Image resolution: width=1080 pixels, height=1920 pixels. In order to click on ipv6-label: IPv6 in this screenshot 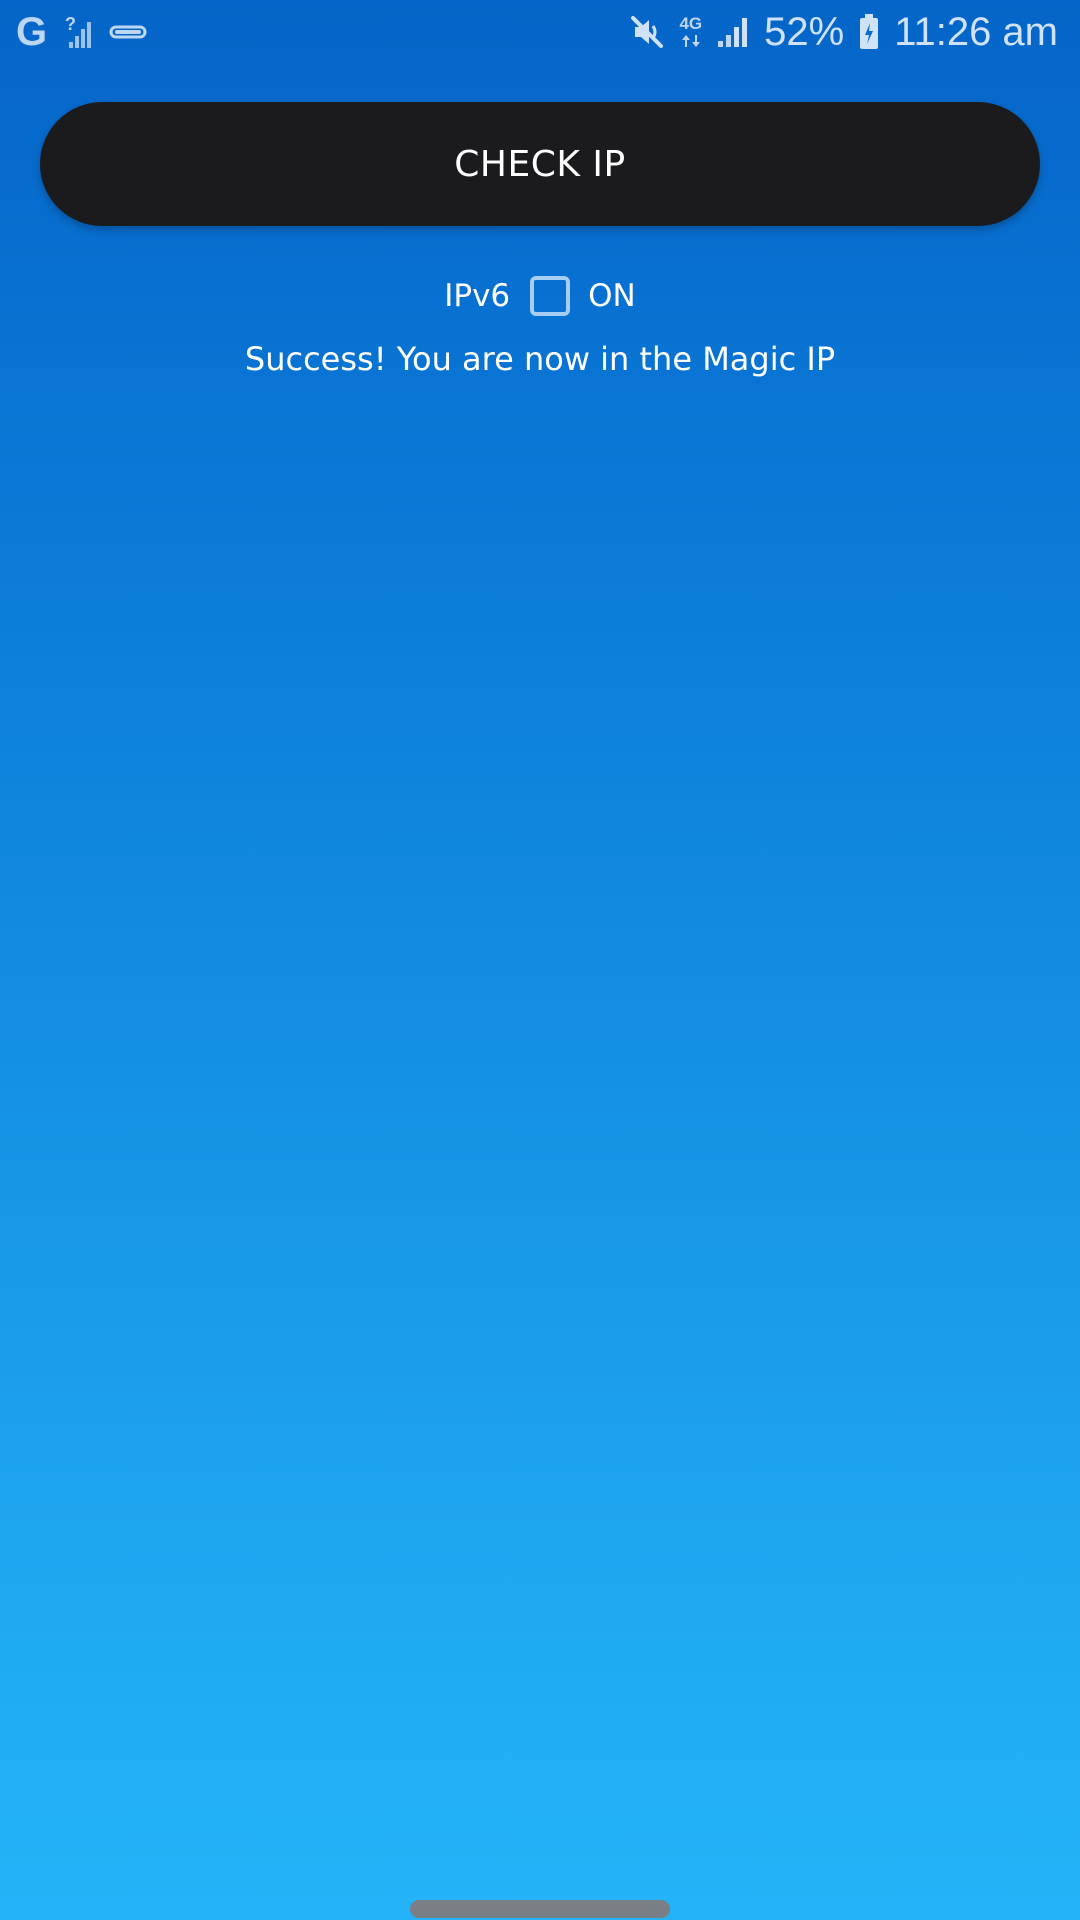, I will do `click(477, 296)`.